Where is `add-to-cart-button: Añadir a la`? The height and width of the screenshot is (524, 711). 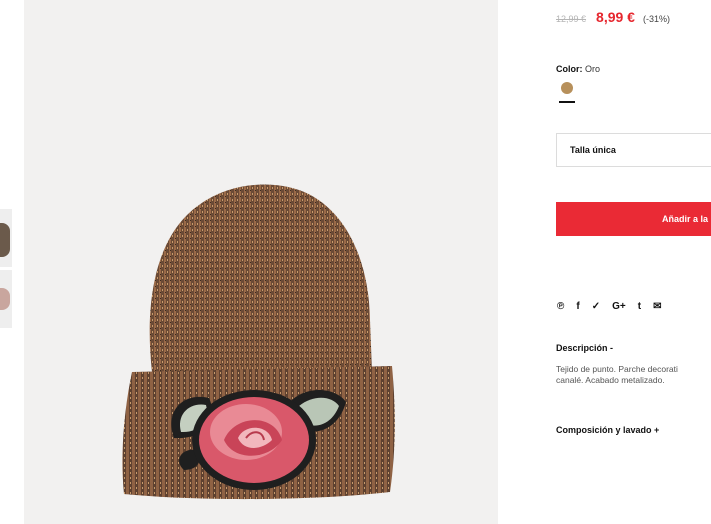
add-to-cart-button: Añadir a la is located at coordinates (633, 219).